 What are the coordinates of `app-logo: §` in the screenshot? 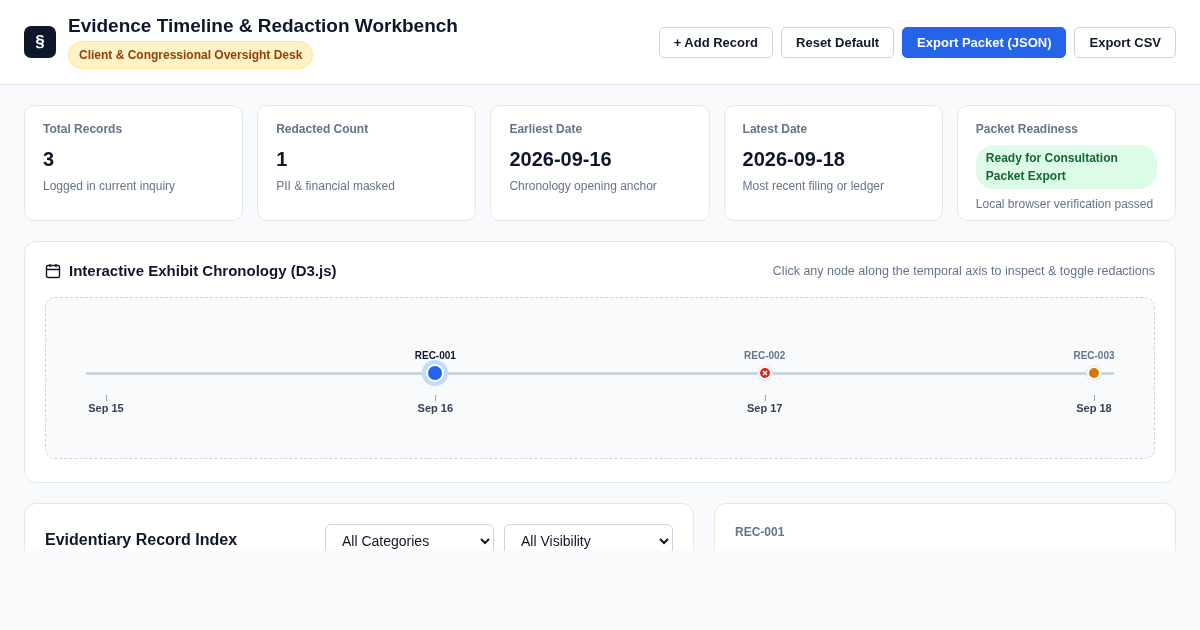 It's located at (40, 42).